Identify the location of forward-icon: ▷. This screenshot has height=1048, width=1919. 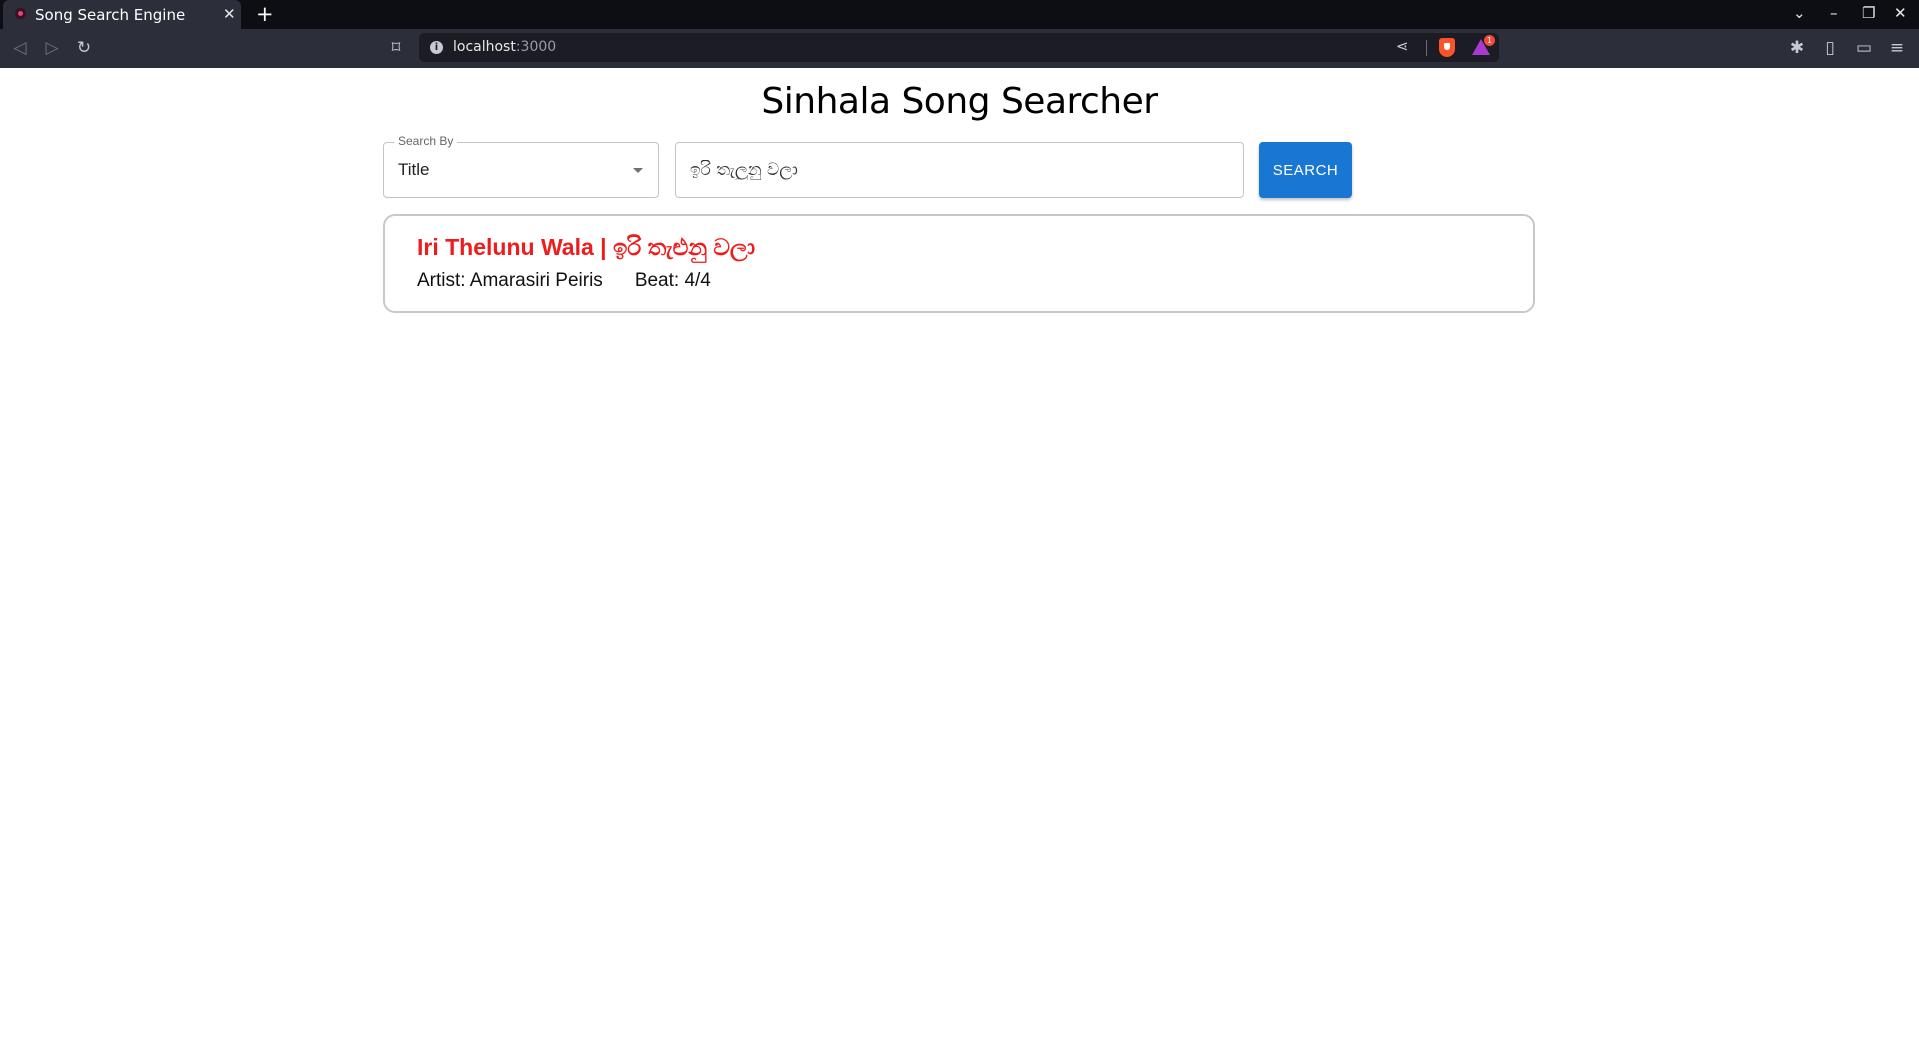
(52, 48).